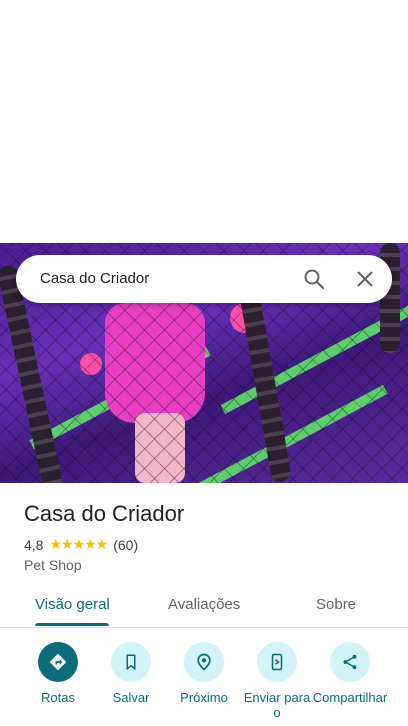  I want to click on active-tab-indicator, so click(72, 624).